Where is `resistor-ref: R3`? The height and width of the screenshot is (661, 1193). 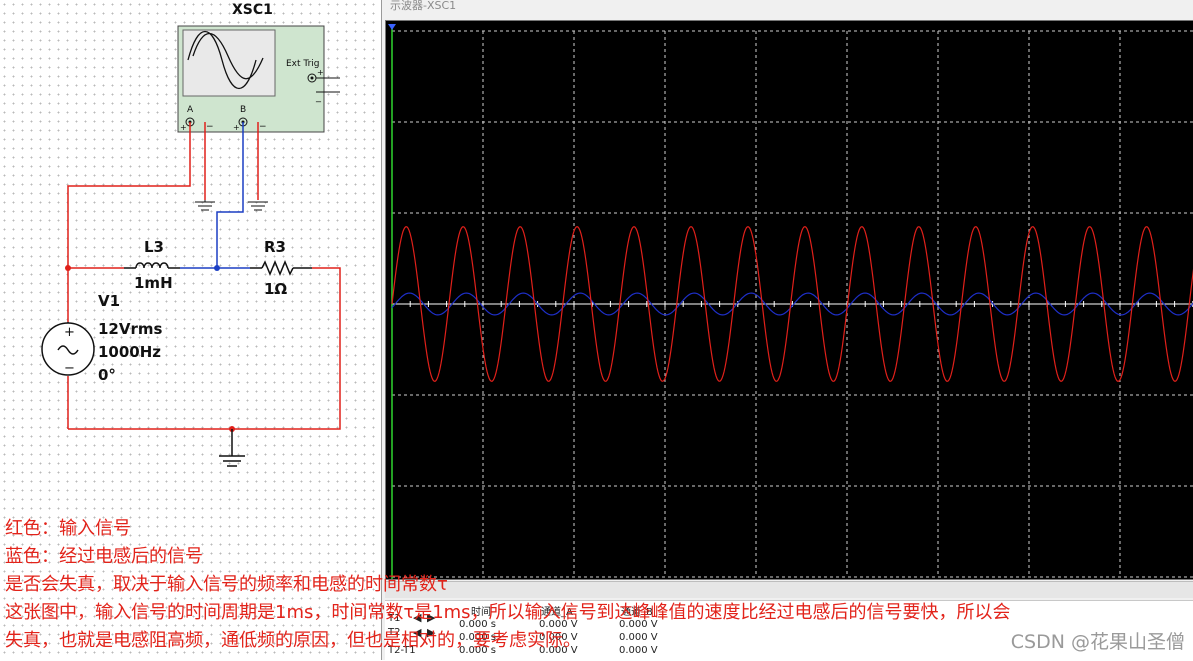 resistor-ref: R3 is located at coordinates (275, 247).